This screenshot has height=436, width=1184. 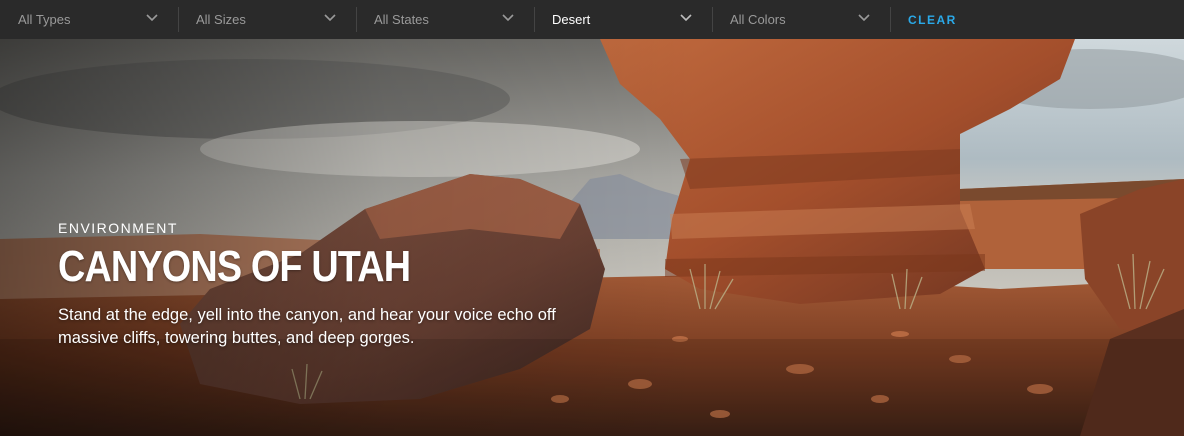 I want to click on hero-title: CANYONS OF UTAH, so click(x=234, y=266).